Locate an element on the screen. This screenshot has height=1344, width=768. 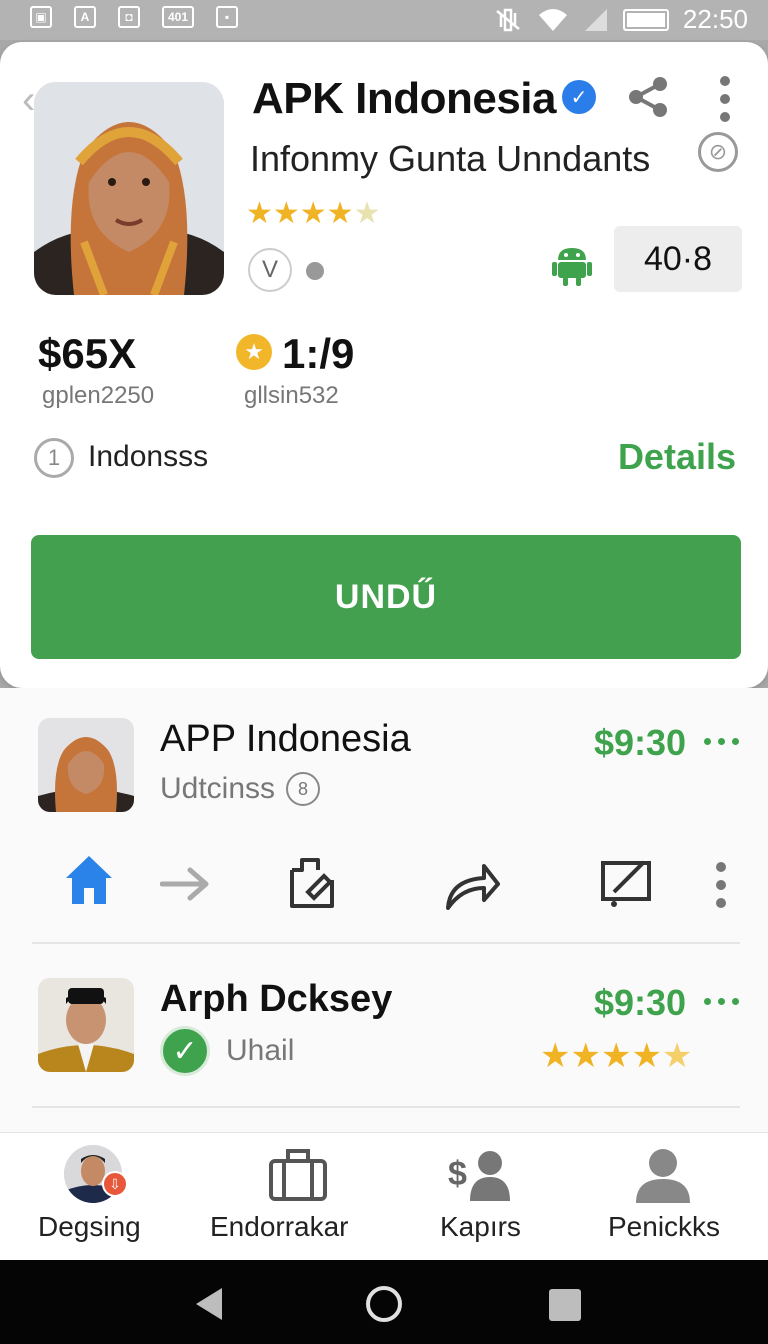
signal-icon is located at coordinates (595, 19).